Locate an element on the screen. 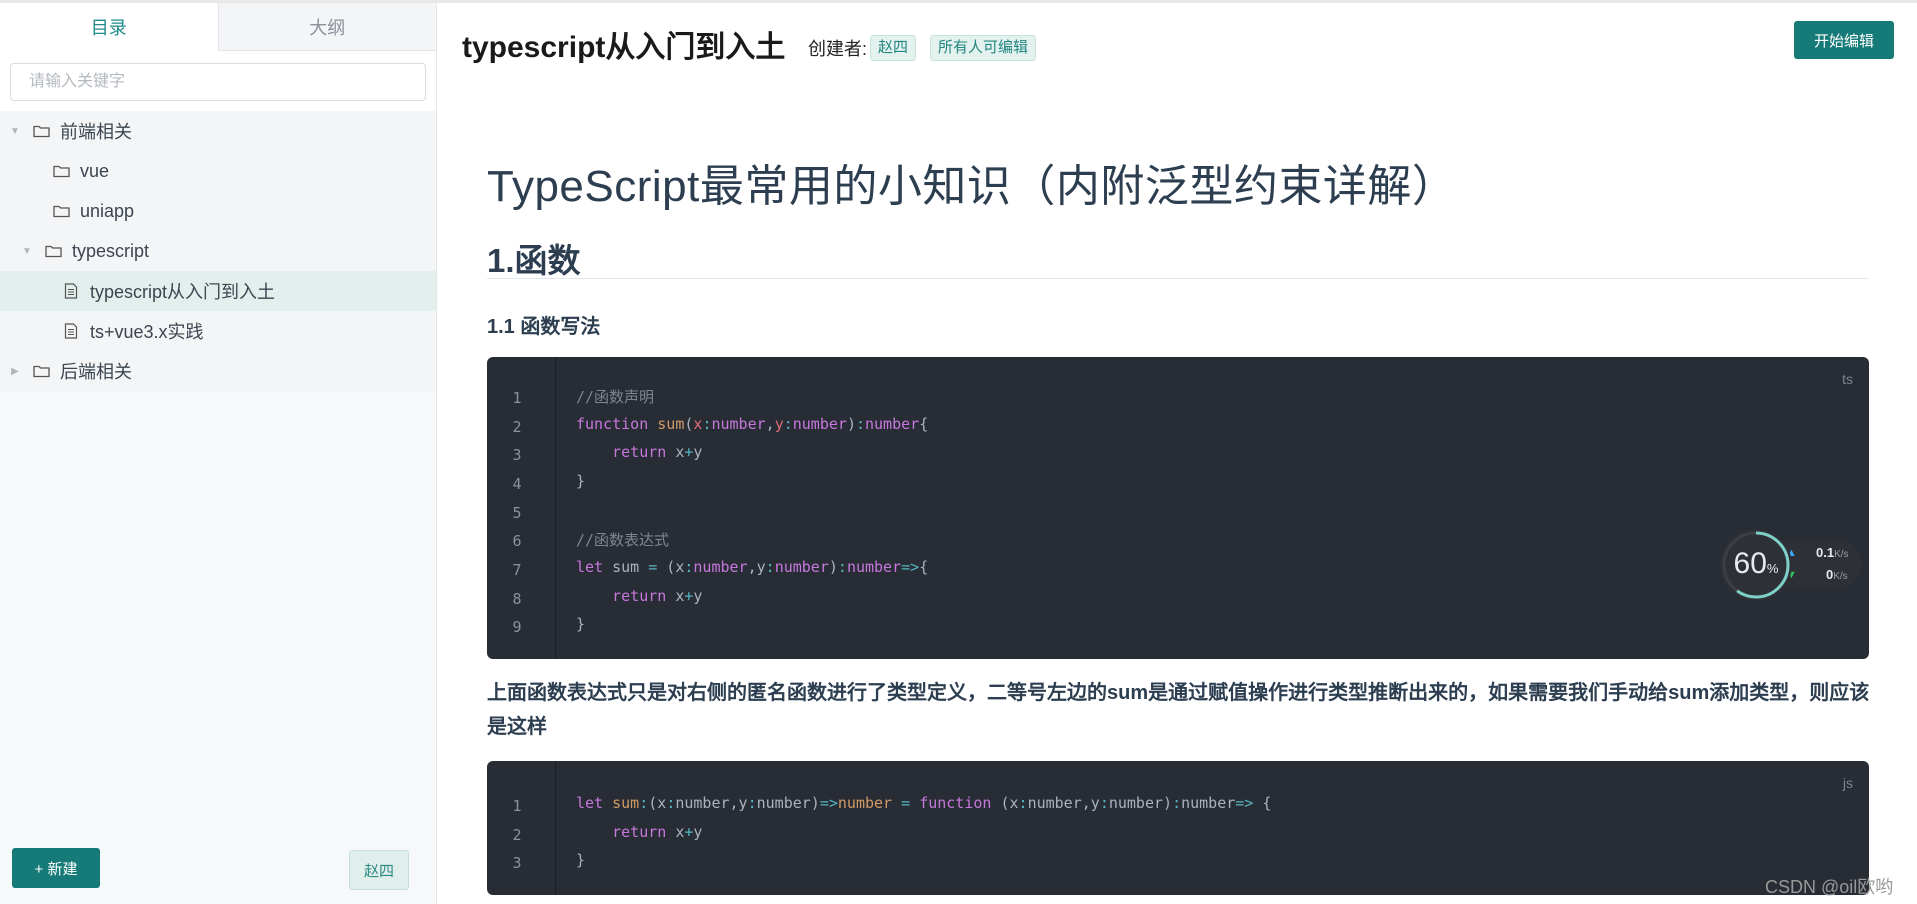 This screenshot has height=904, width=1917. code-line: function sum(x:number,y:number):number{ is located at coordinates (752, 424).